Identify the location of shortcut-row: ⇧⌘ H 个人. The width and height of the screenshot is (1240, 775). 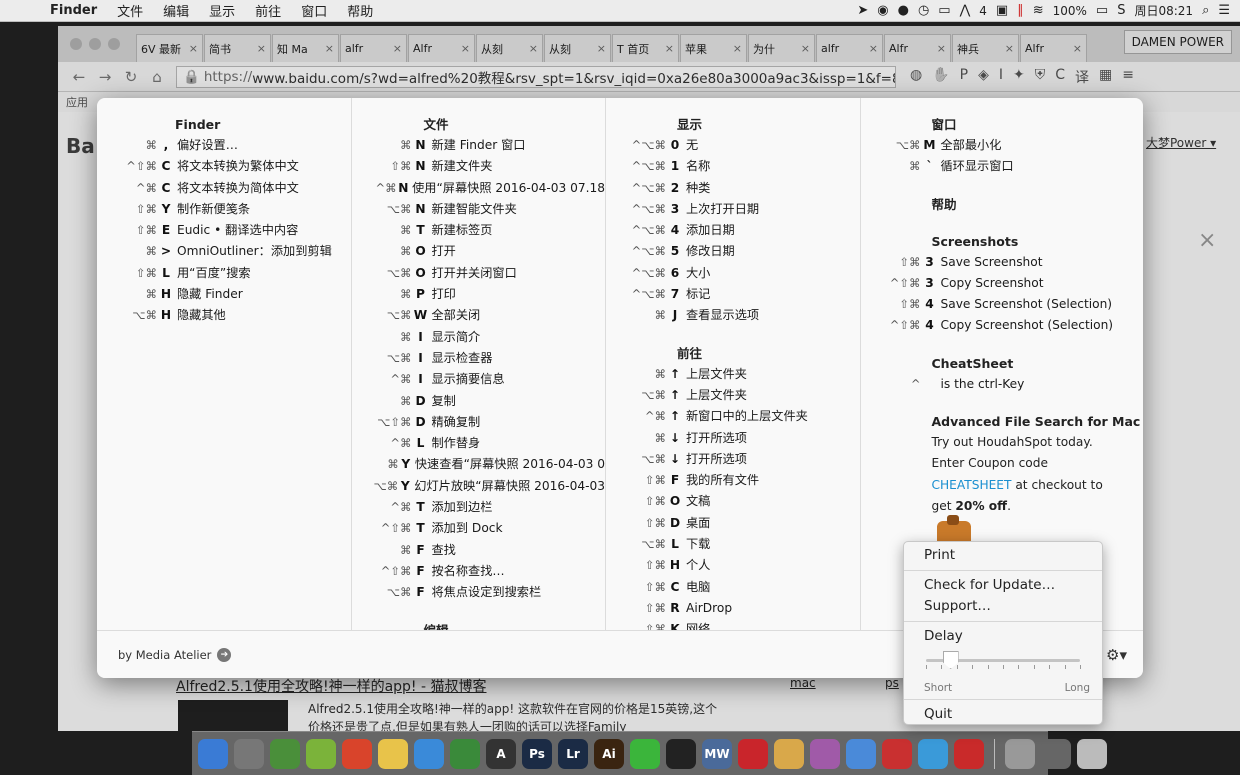
(733, 565).